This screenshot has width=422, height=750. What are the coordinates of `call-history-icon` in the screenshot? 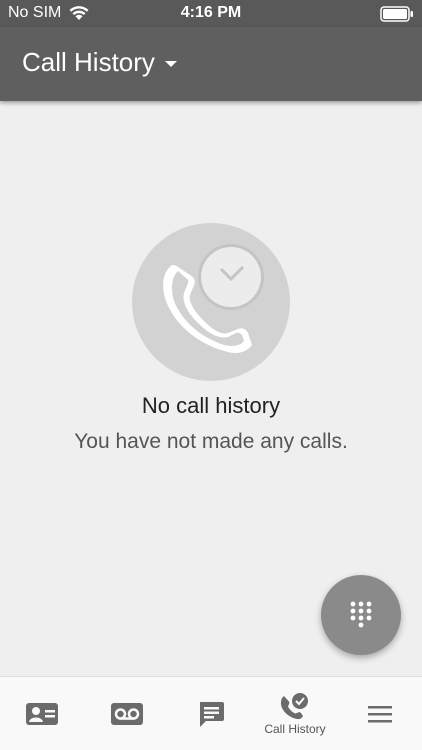 It's located at (294, 706).